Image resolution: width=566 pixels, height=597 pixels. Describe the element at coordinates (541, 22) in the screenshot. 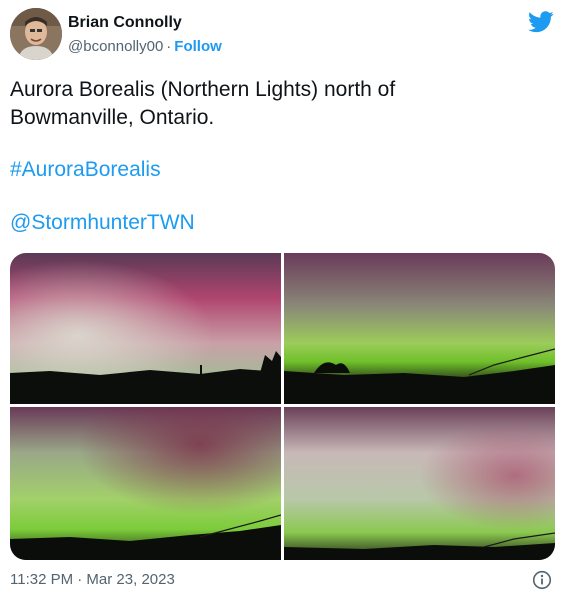

I see `twitter-bird-icon` at that location.